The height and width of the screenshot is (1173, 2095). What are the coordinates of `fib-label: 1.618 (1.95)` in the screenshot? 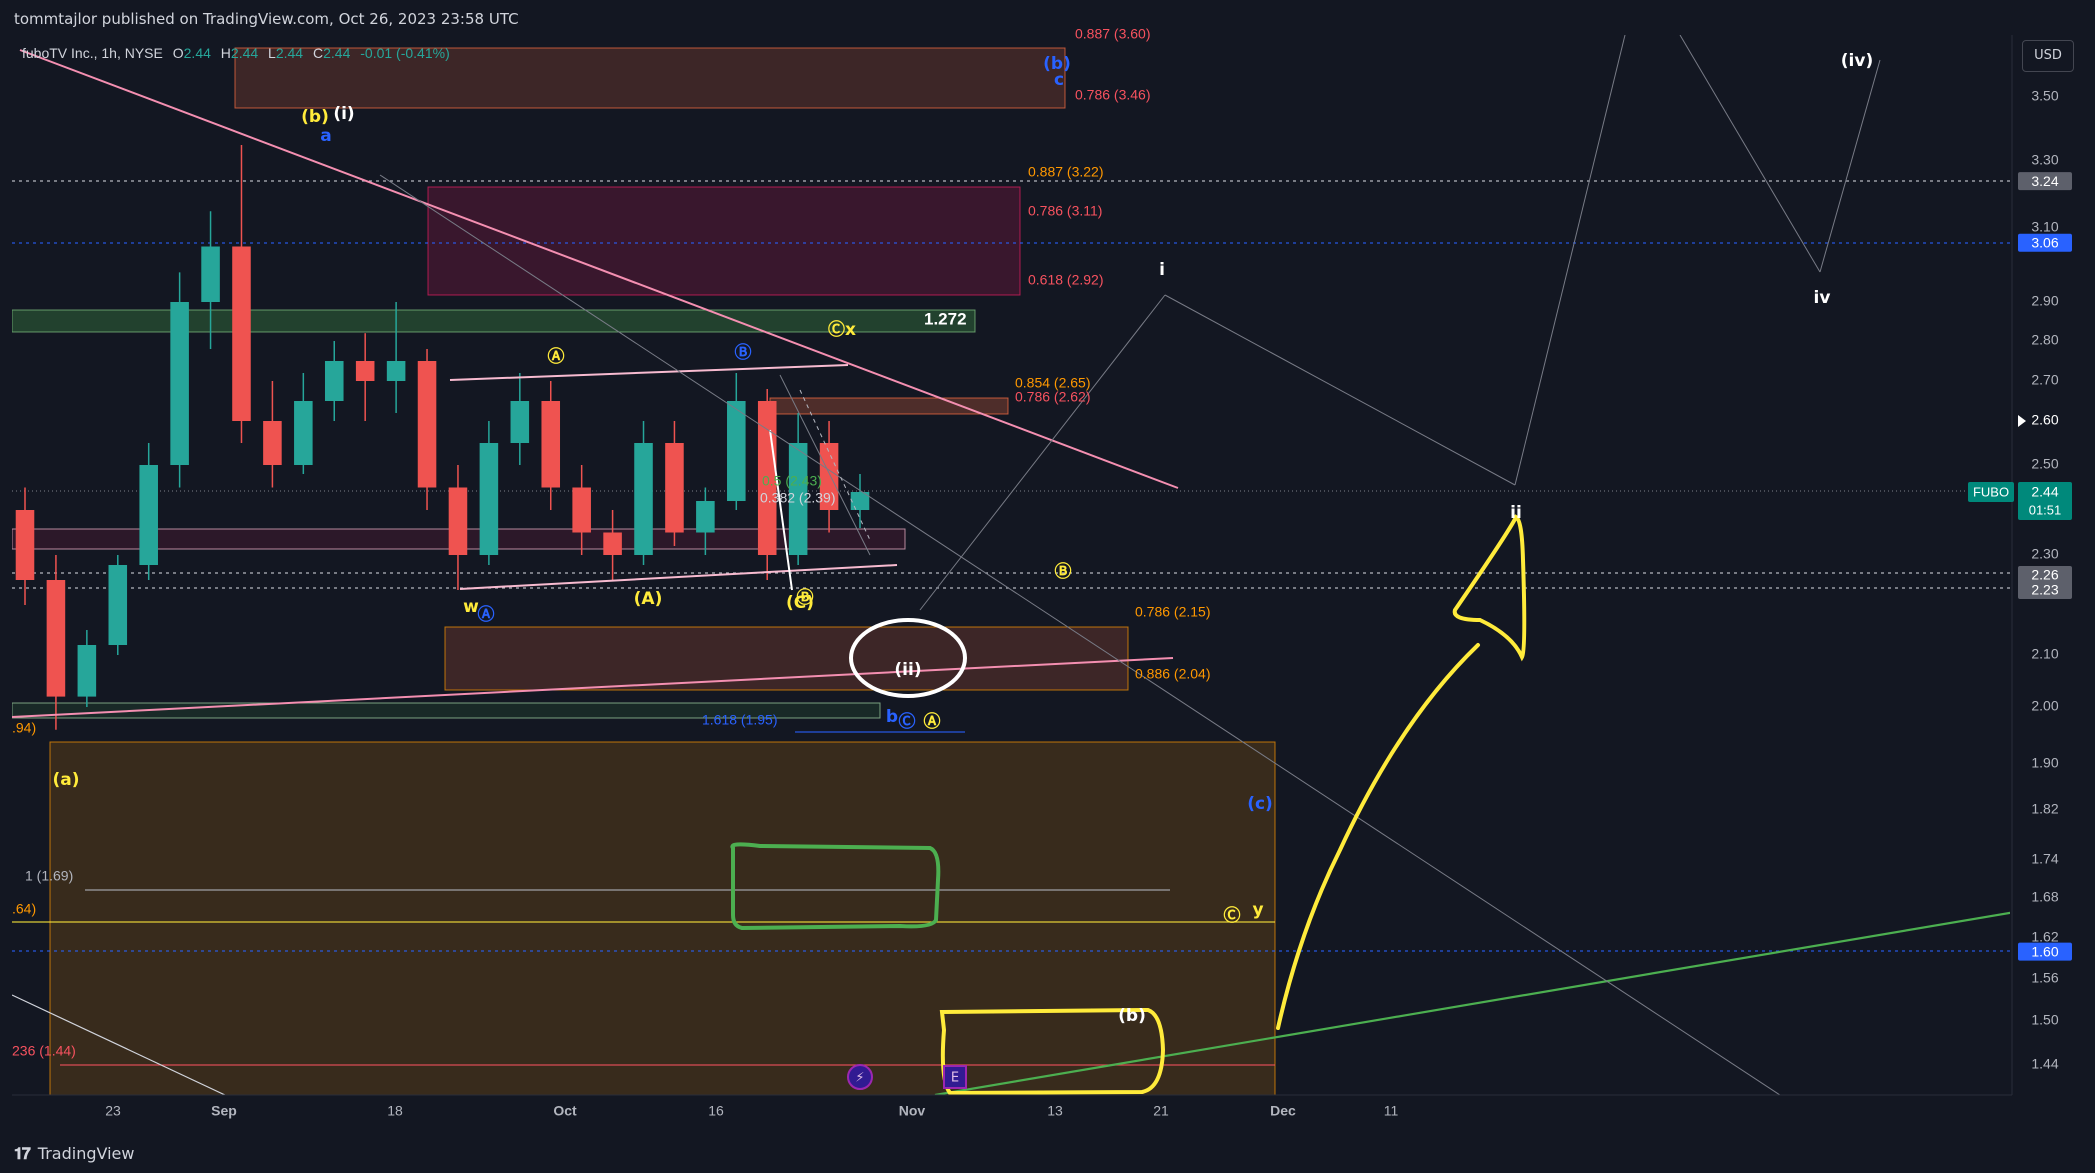 It's located at (740, 720).